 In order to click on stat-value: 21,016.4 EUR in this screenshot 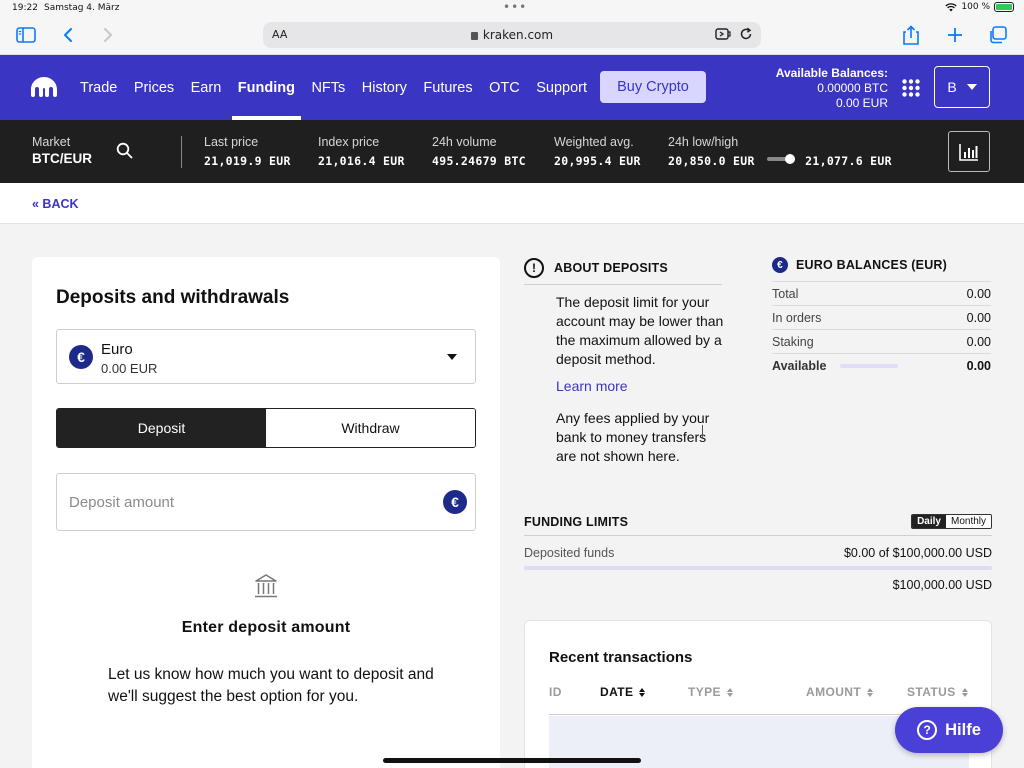, I will do `click(361, 161)`.